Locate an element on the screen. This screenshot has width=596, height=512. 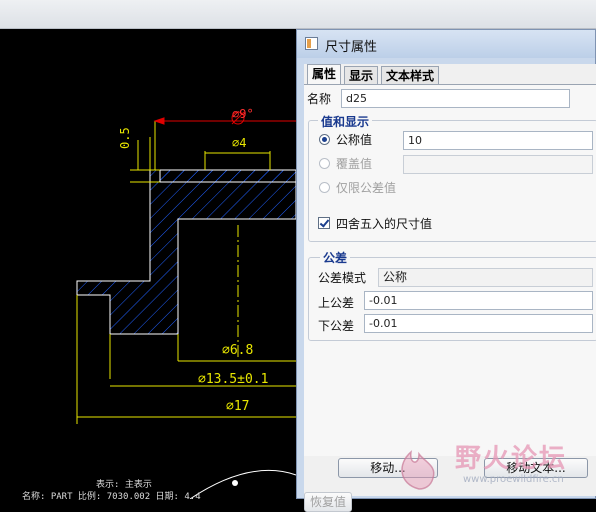
tab-properties: 属性 is located at coordinates (324, 74).